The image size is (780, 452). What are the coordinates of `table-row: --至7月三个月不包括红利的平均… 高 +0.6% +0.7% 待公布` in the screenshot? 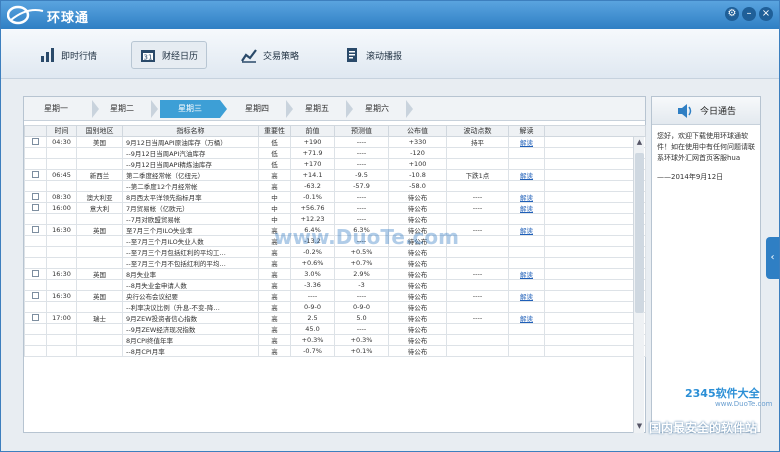 It's located at (335, 263).